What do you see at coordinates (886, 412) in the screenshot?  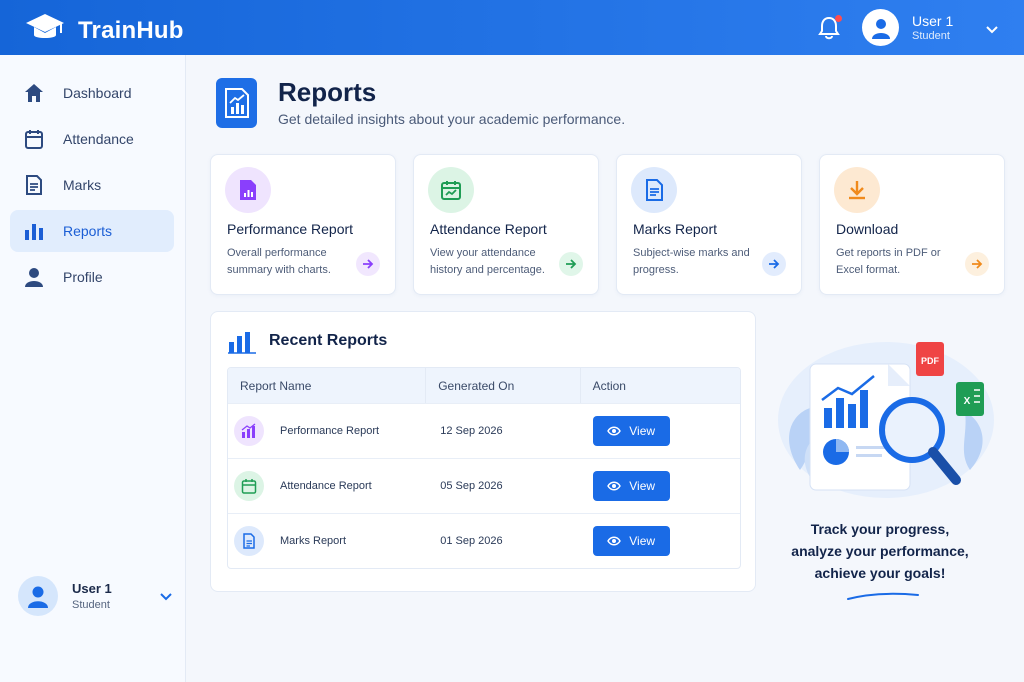 I see `reports-illustration: PDF X` at bounding box center [886, 412].